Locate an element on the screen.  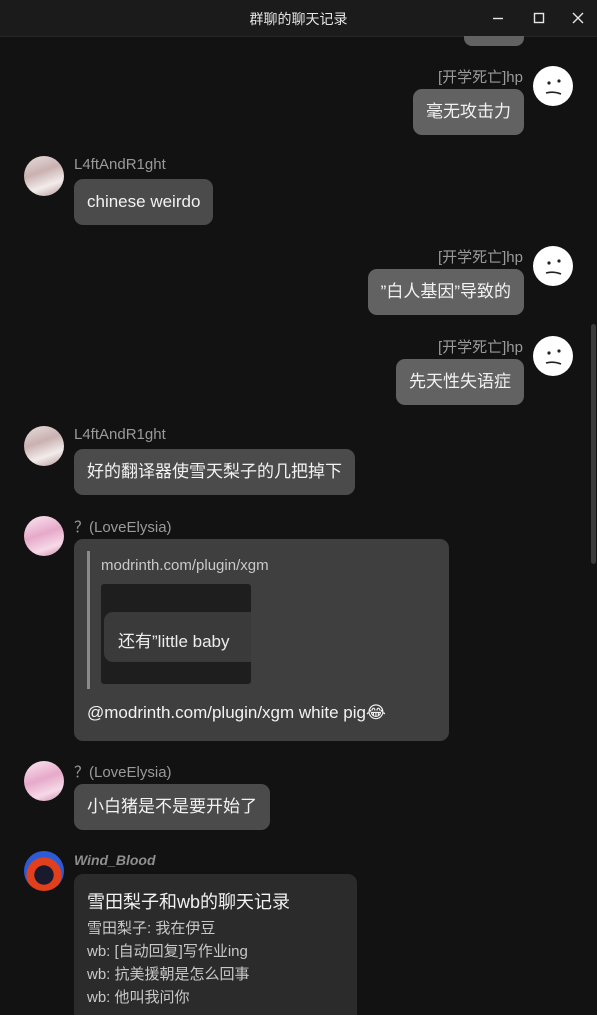
message-bubble: 毫无攻击力 is located at coordinates (468, 112).